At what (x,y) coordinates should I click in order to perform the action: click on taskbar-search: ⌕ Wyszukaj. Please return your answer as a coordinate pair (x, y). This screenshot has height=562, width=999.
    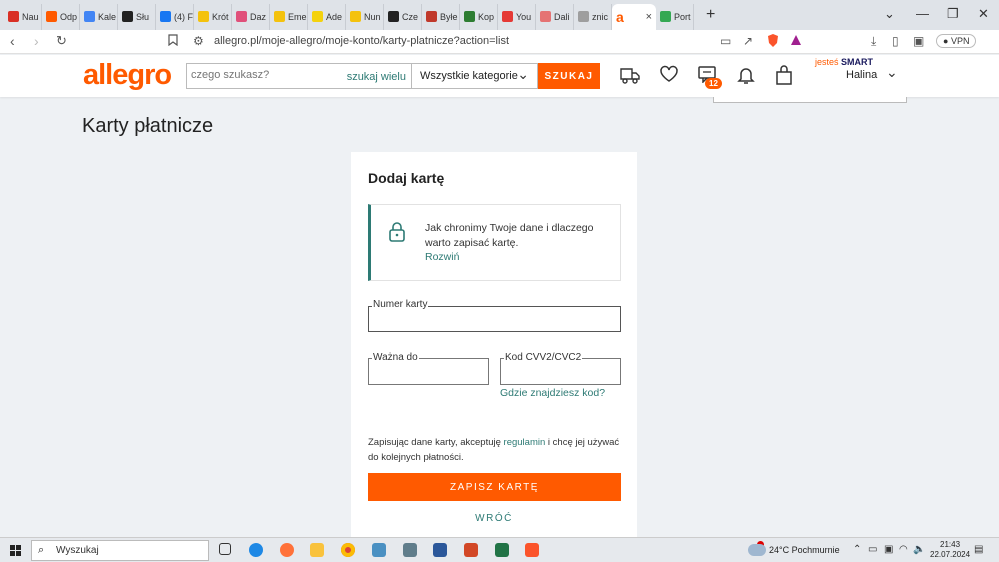
    Looking at the image, I should click on (120, 550).